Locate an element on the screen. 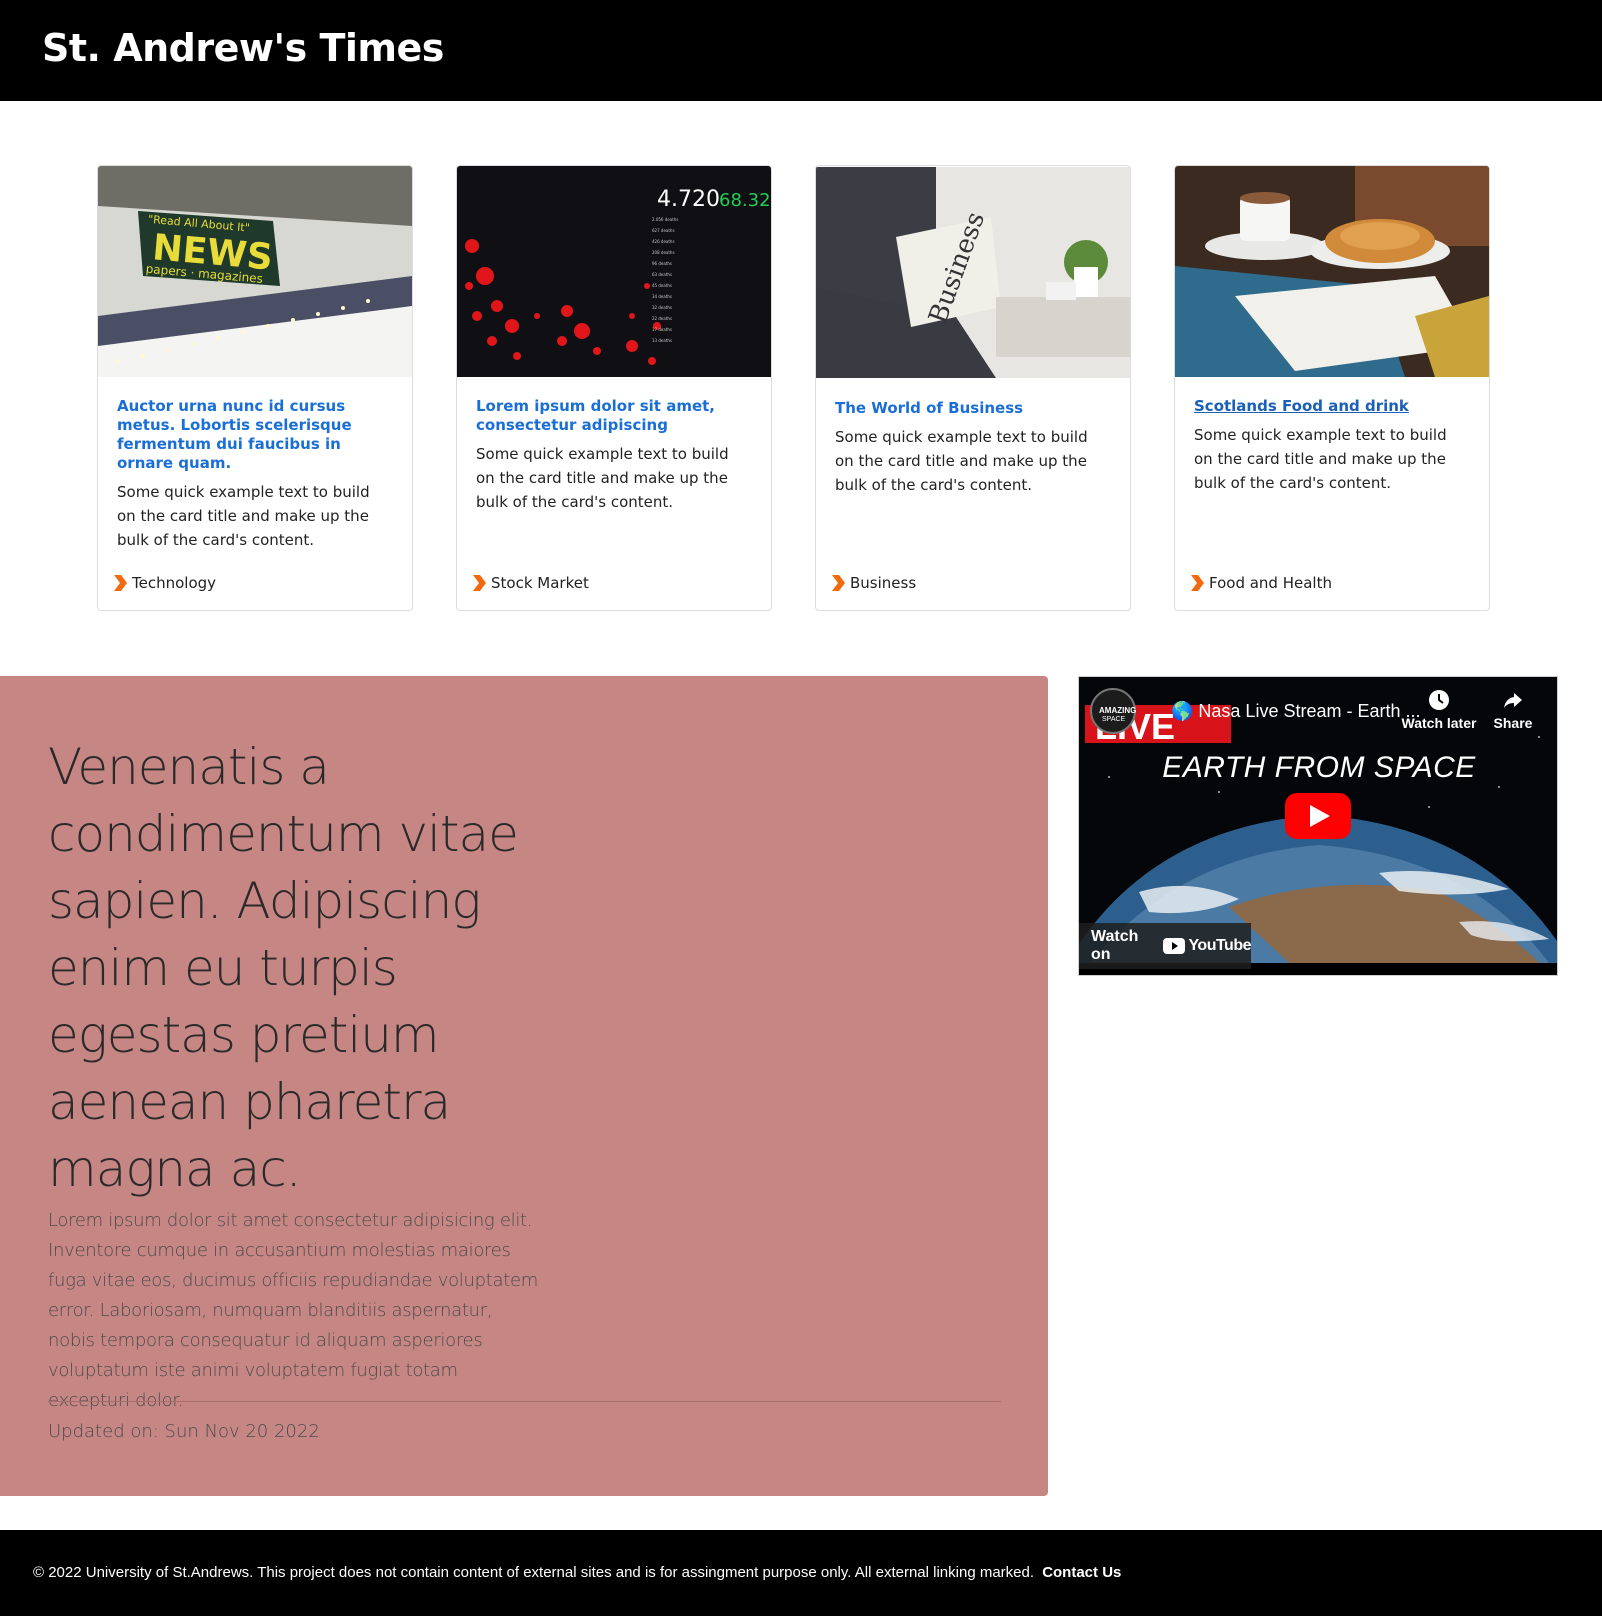  share-button: Share is located at coordinates (1513, 710).